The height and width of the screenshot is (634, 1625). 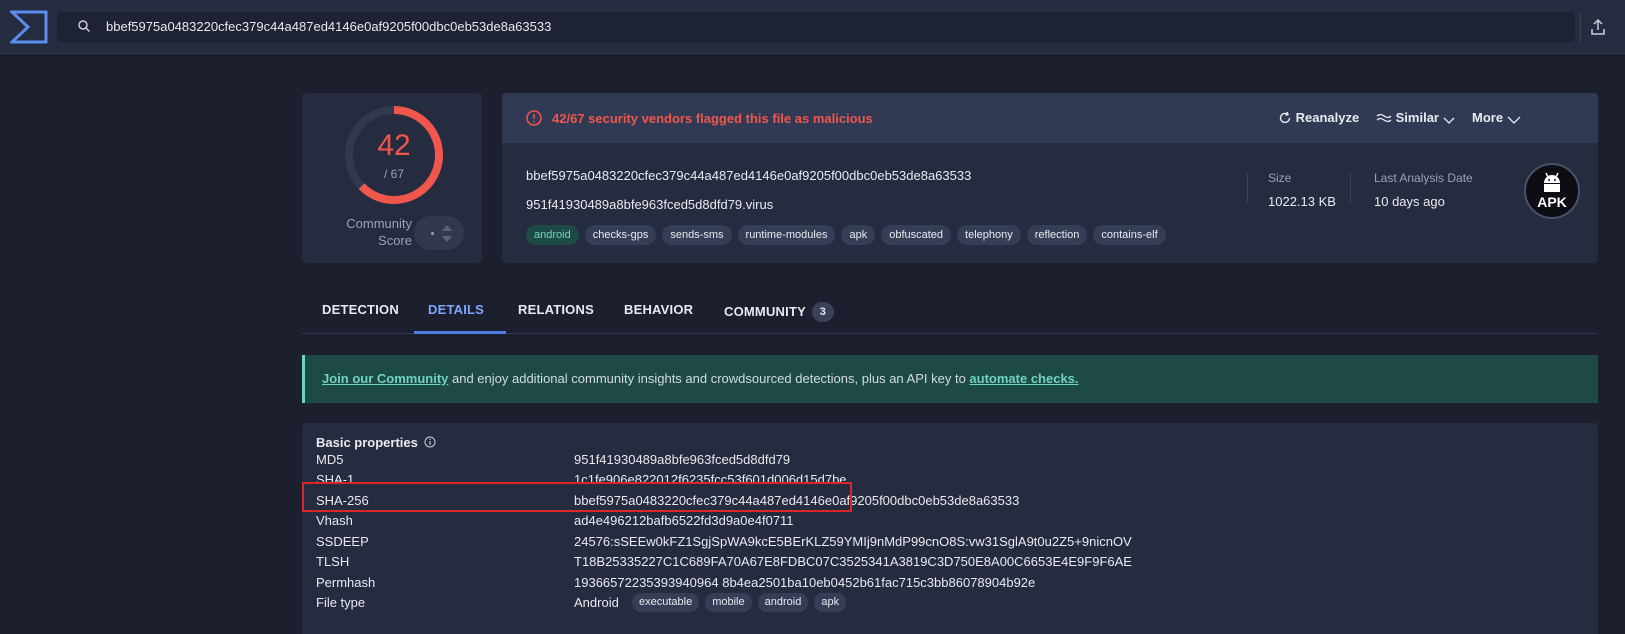 What do you see at coordinates (1129, 235) in the screenshot?
I see `tag: contains-elf` at bounding box center [1129, 235].